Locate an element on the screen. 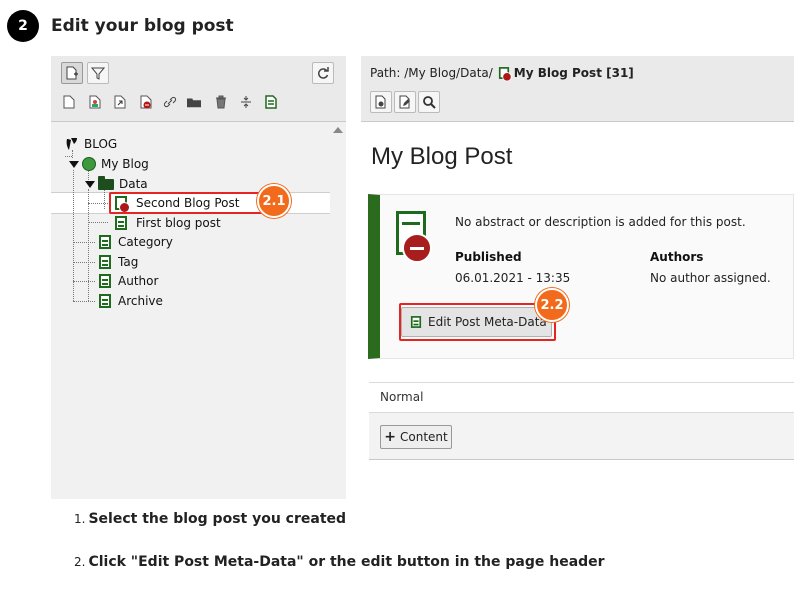  tree-item-label: Author is located at coordinates (138, 281).